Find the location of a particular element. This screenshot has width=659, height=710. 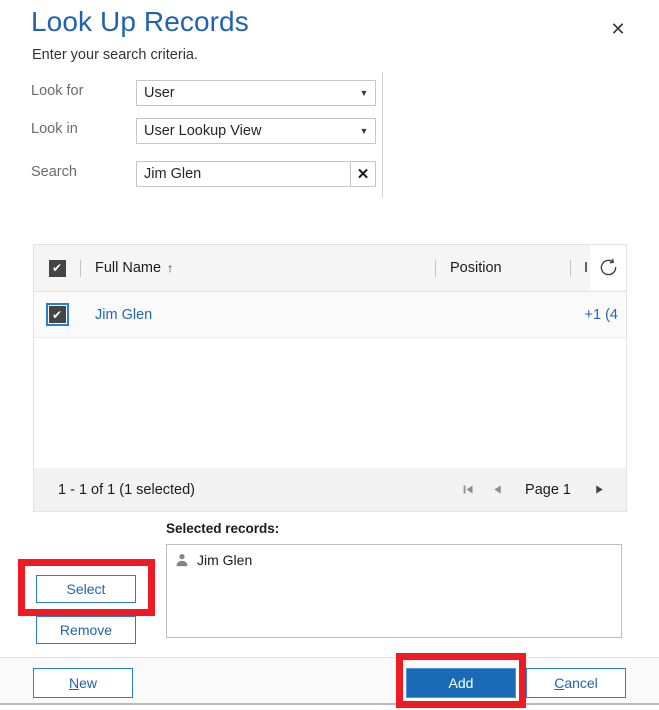

search-row: Search Jim Glen ✕ is located at coordinates (203, 174).